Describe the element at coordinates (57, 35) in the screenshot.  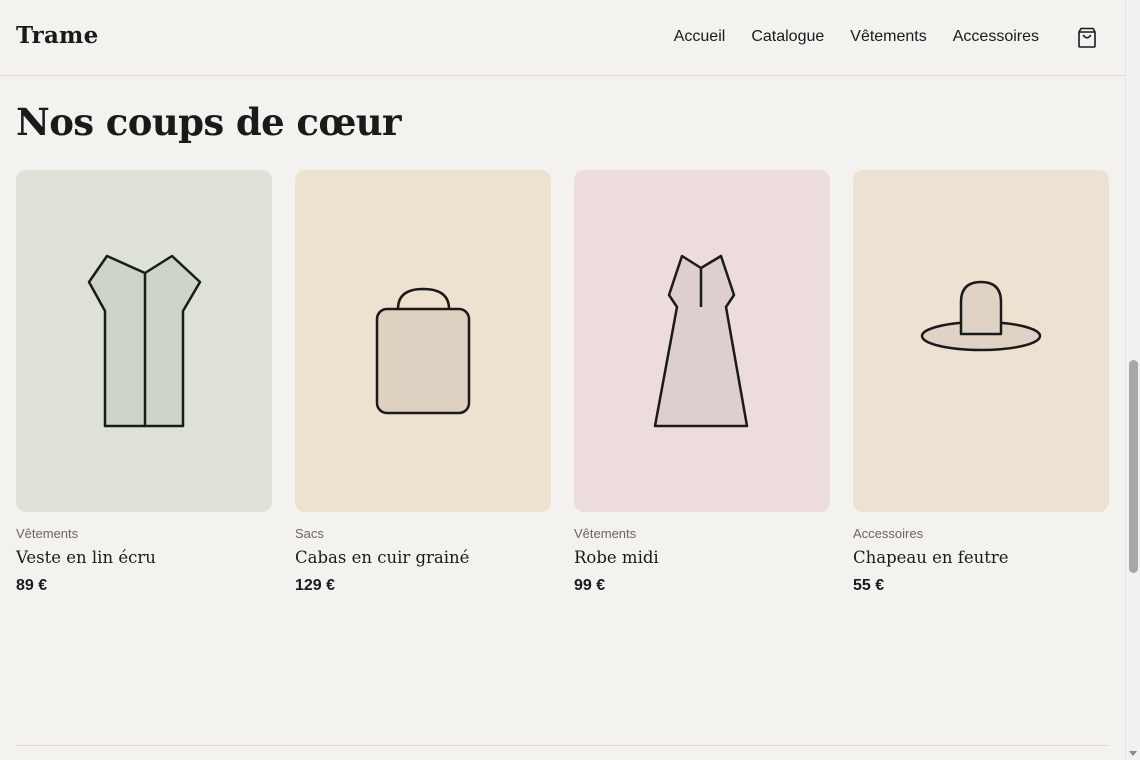
I see `logo: Trame` at that location.